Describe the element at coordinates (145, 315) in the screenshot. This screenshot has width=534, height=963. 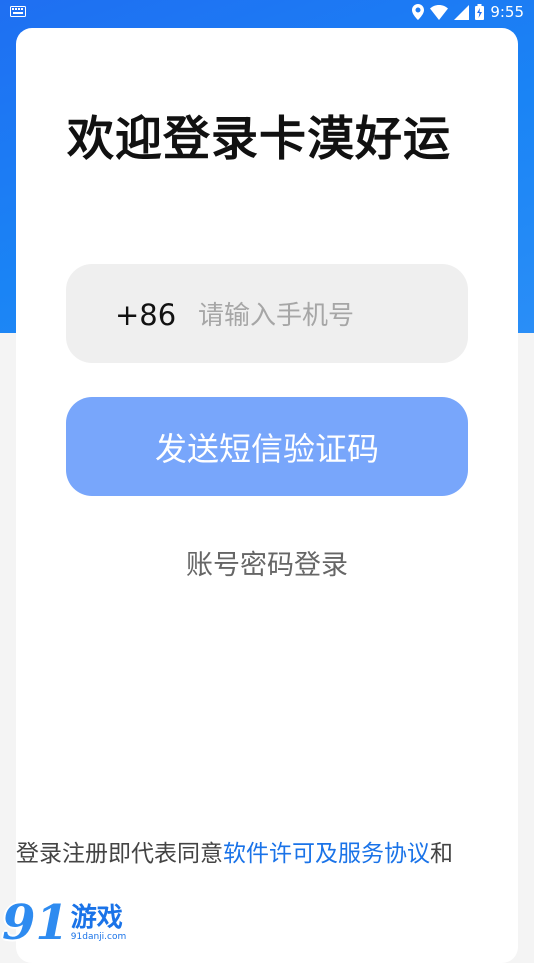
I see `country-code: +86` at that location.